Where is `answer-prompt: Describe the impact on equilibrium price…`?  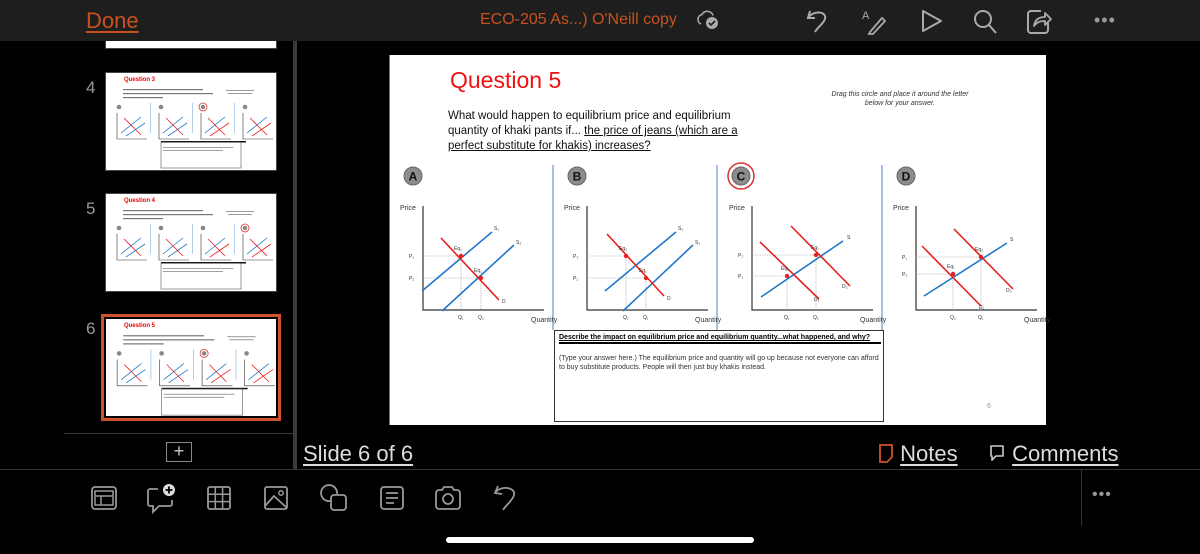
answer-prompt: Describe the impact on equilibrium price… is located at coordinates (720, 339).